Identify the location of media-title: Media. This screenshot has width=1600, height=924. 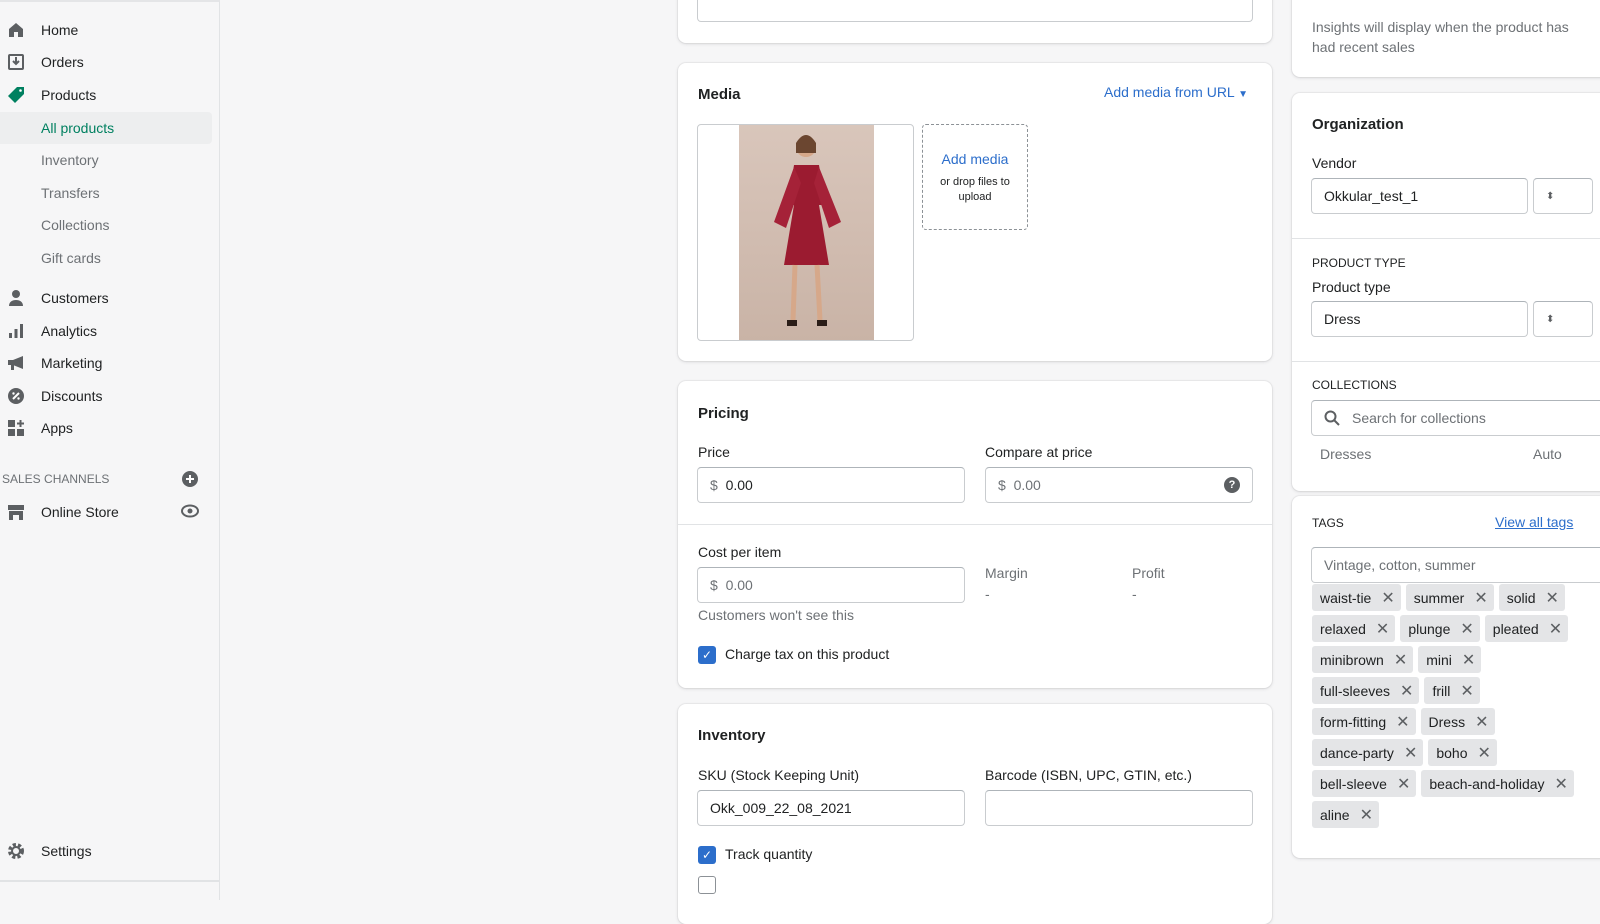
(719, 94).